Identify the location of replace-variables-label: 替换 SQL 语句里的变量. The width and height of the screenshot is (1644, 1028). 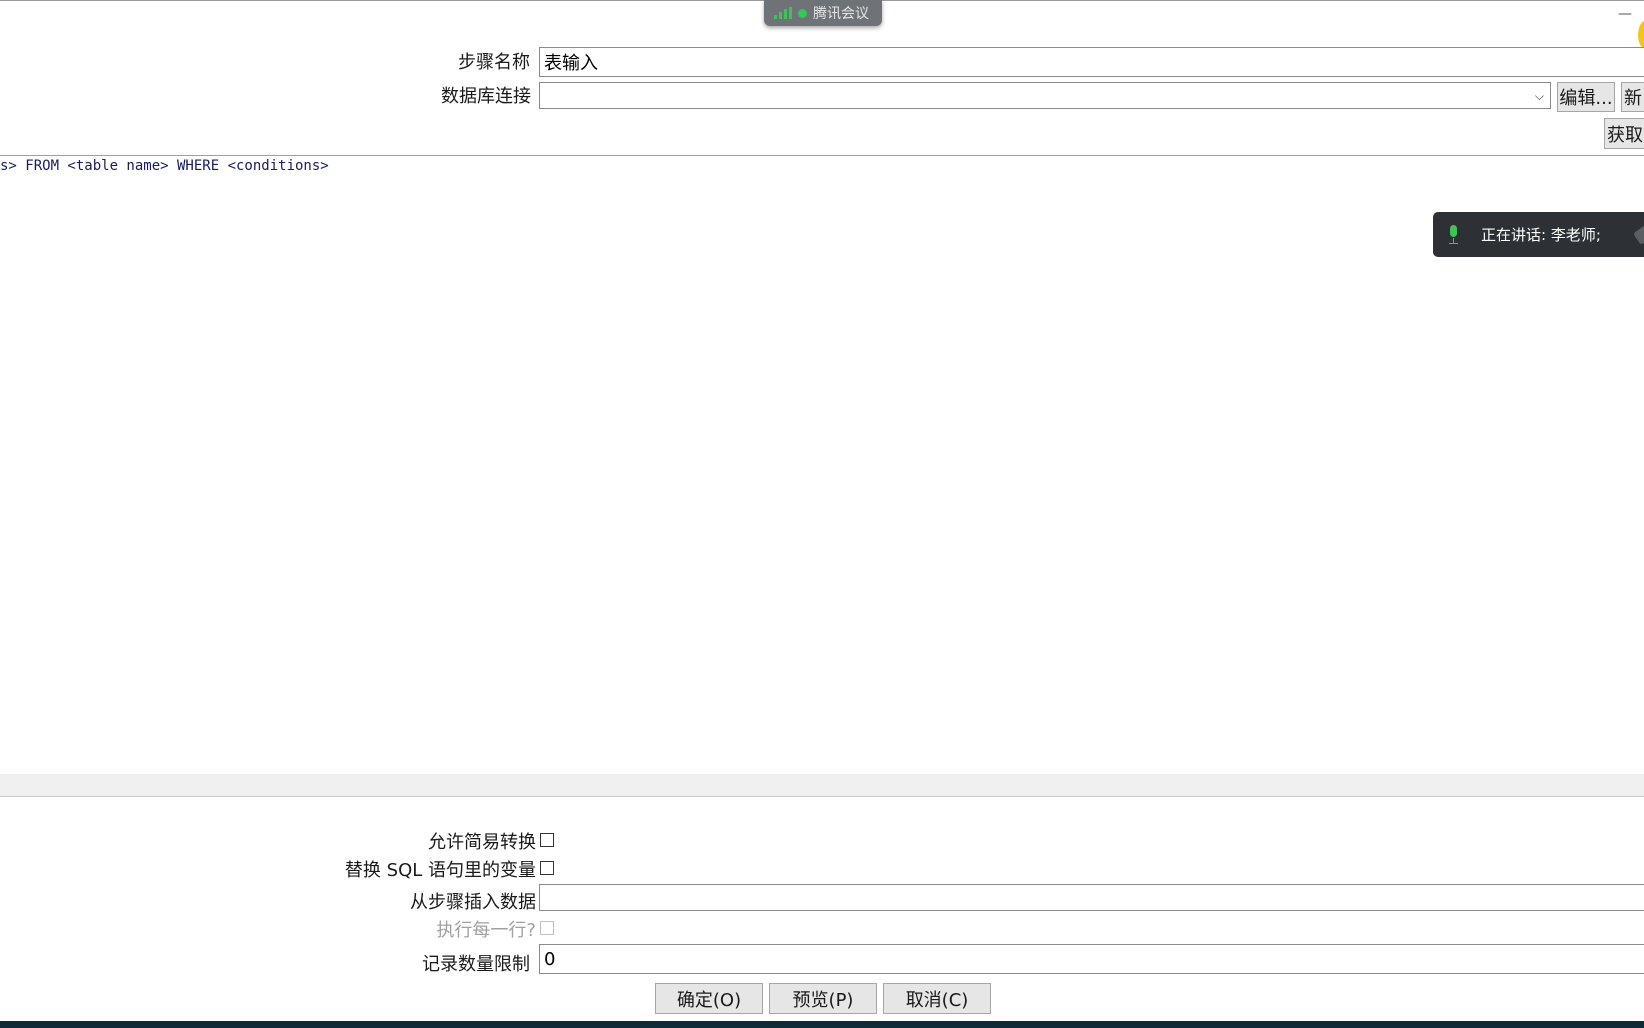
(440, 870).